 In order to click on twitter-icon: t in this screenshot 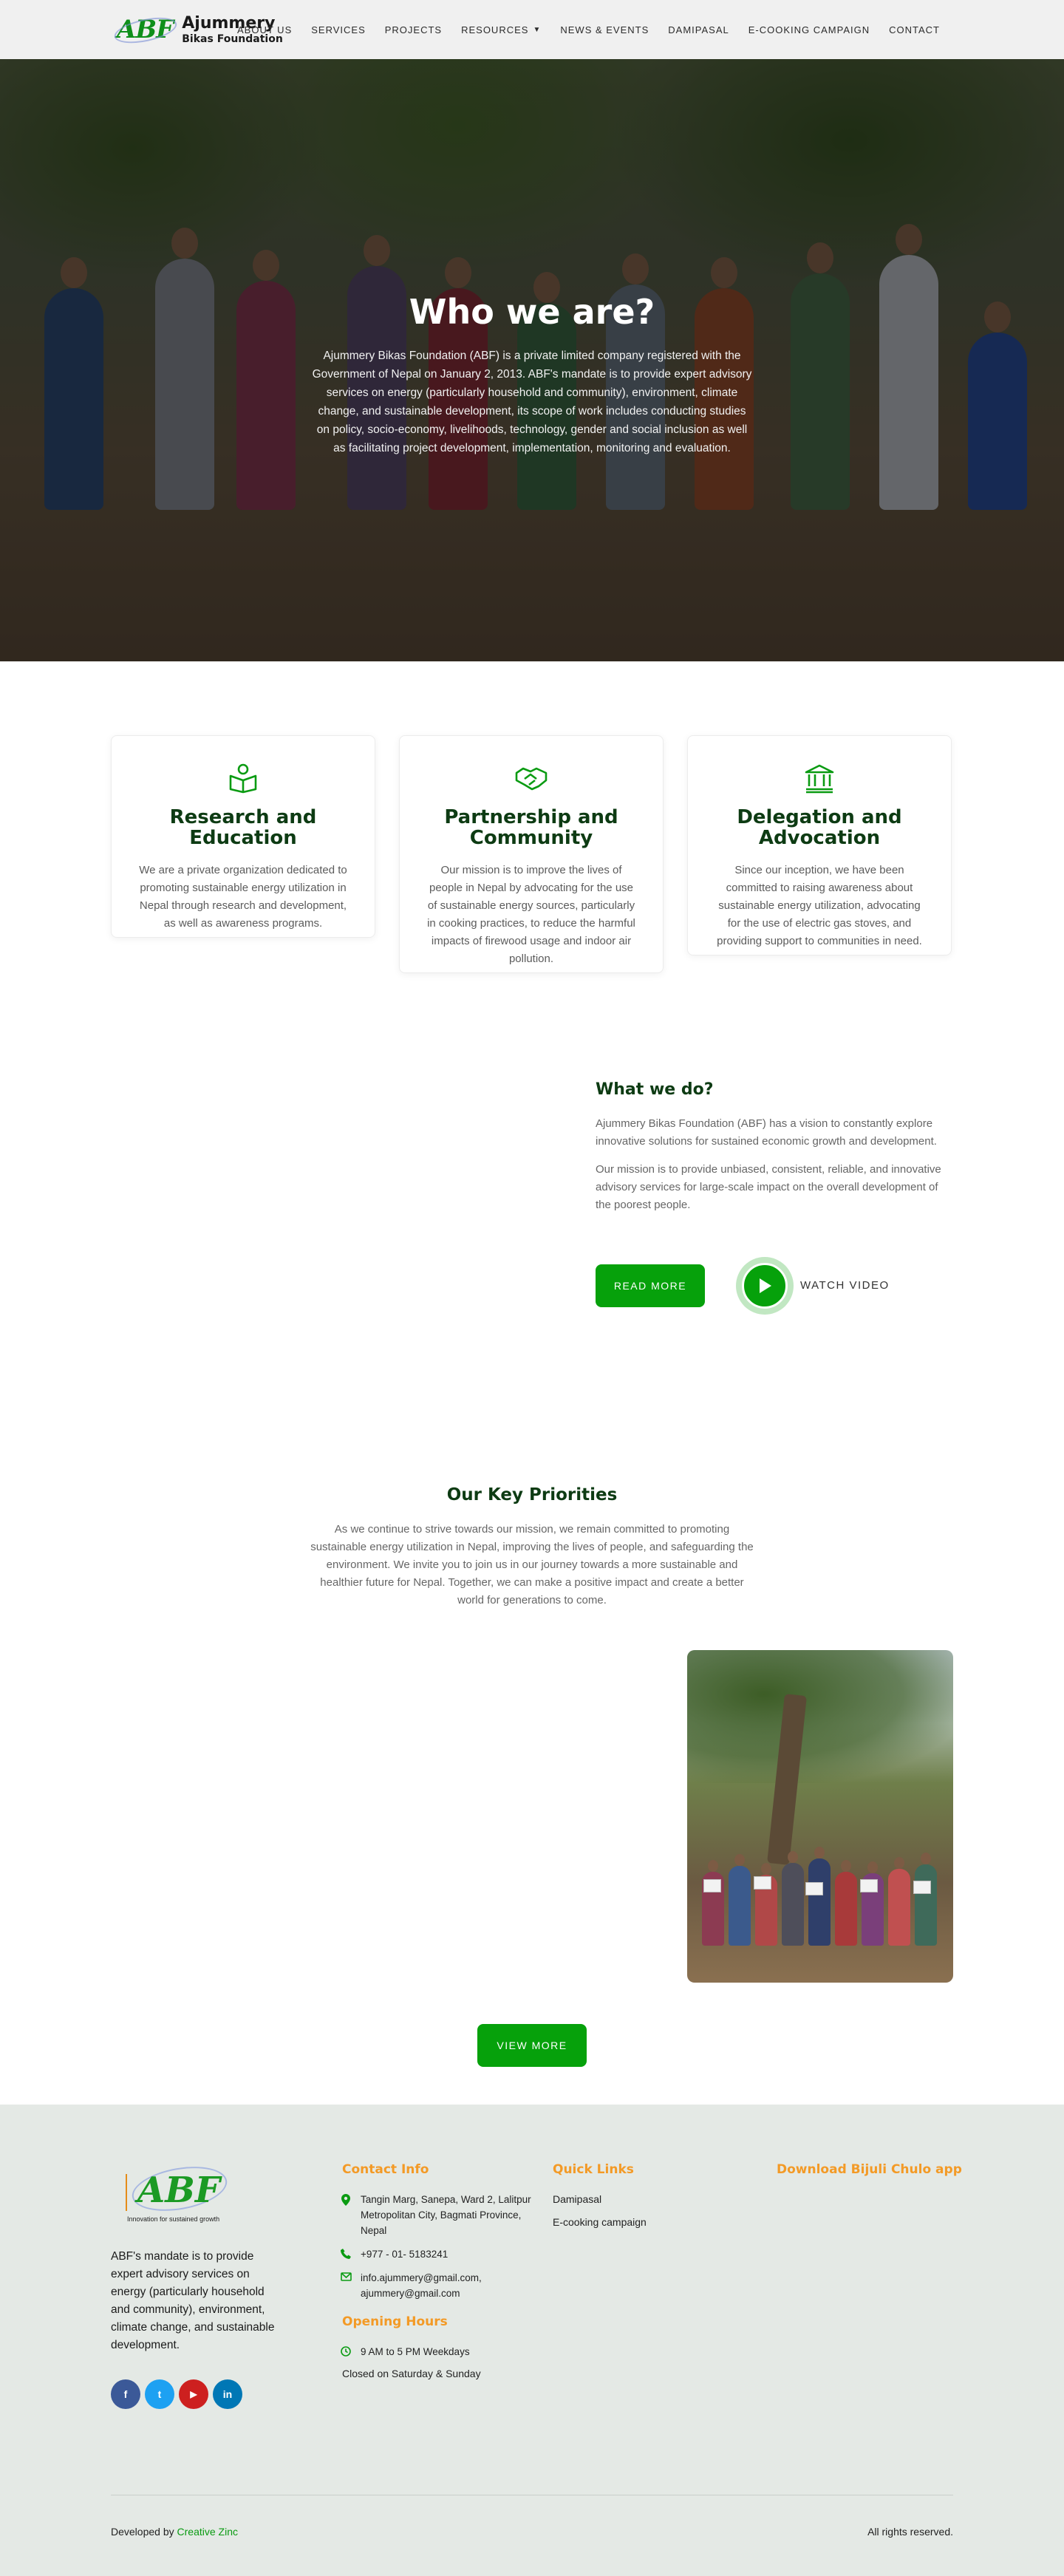, I will do `click(159, 2394)`.